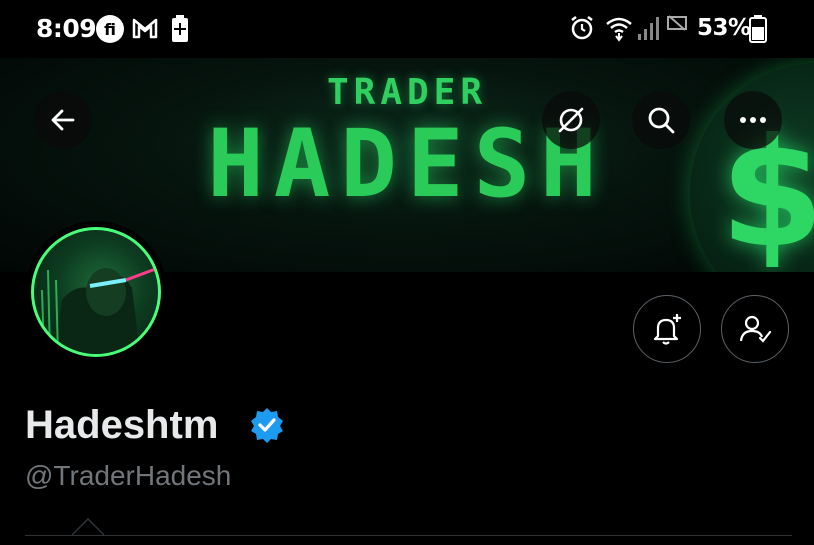  I want to click on search-icon, so click(661, 120).